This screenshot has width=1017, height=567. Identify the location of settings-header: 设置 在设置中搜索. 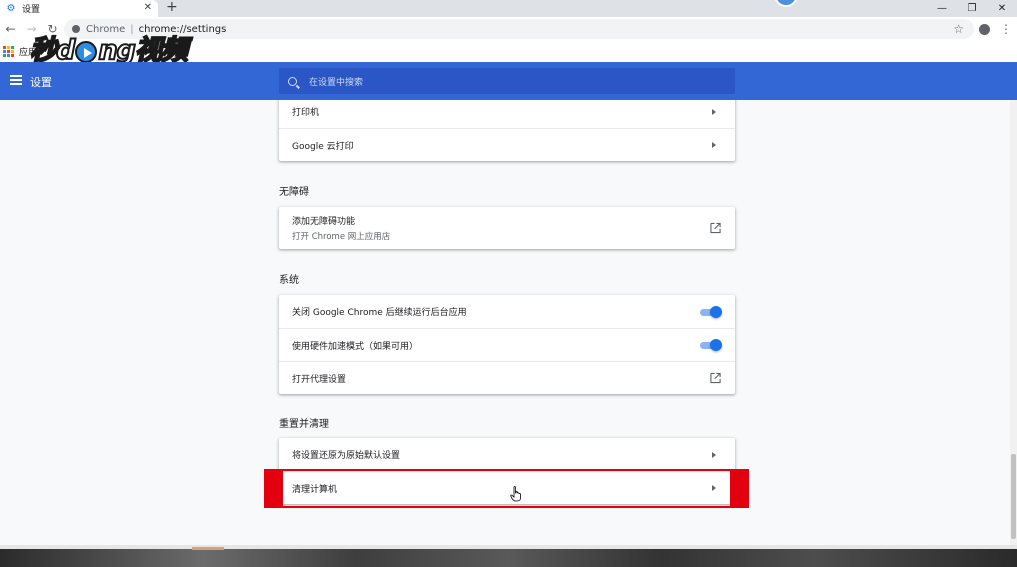
(508, 81).